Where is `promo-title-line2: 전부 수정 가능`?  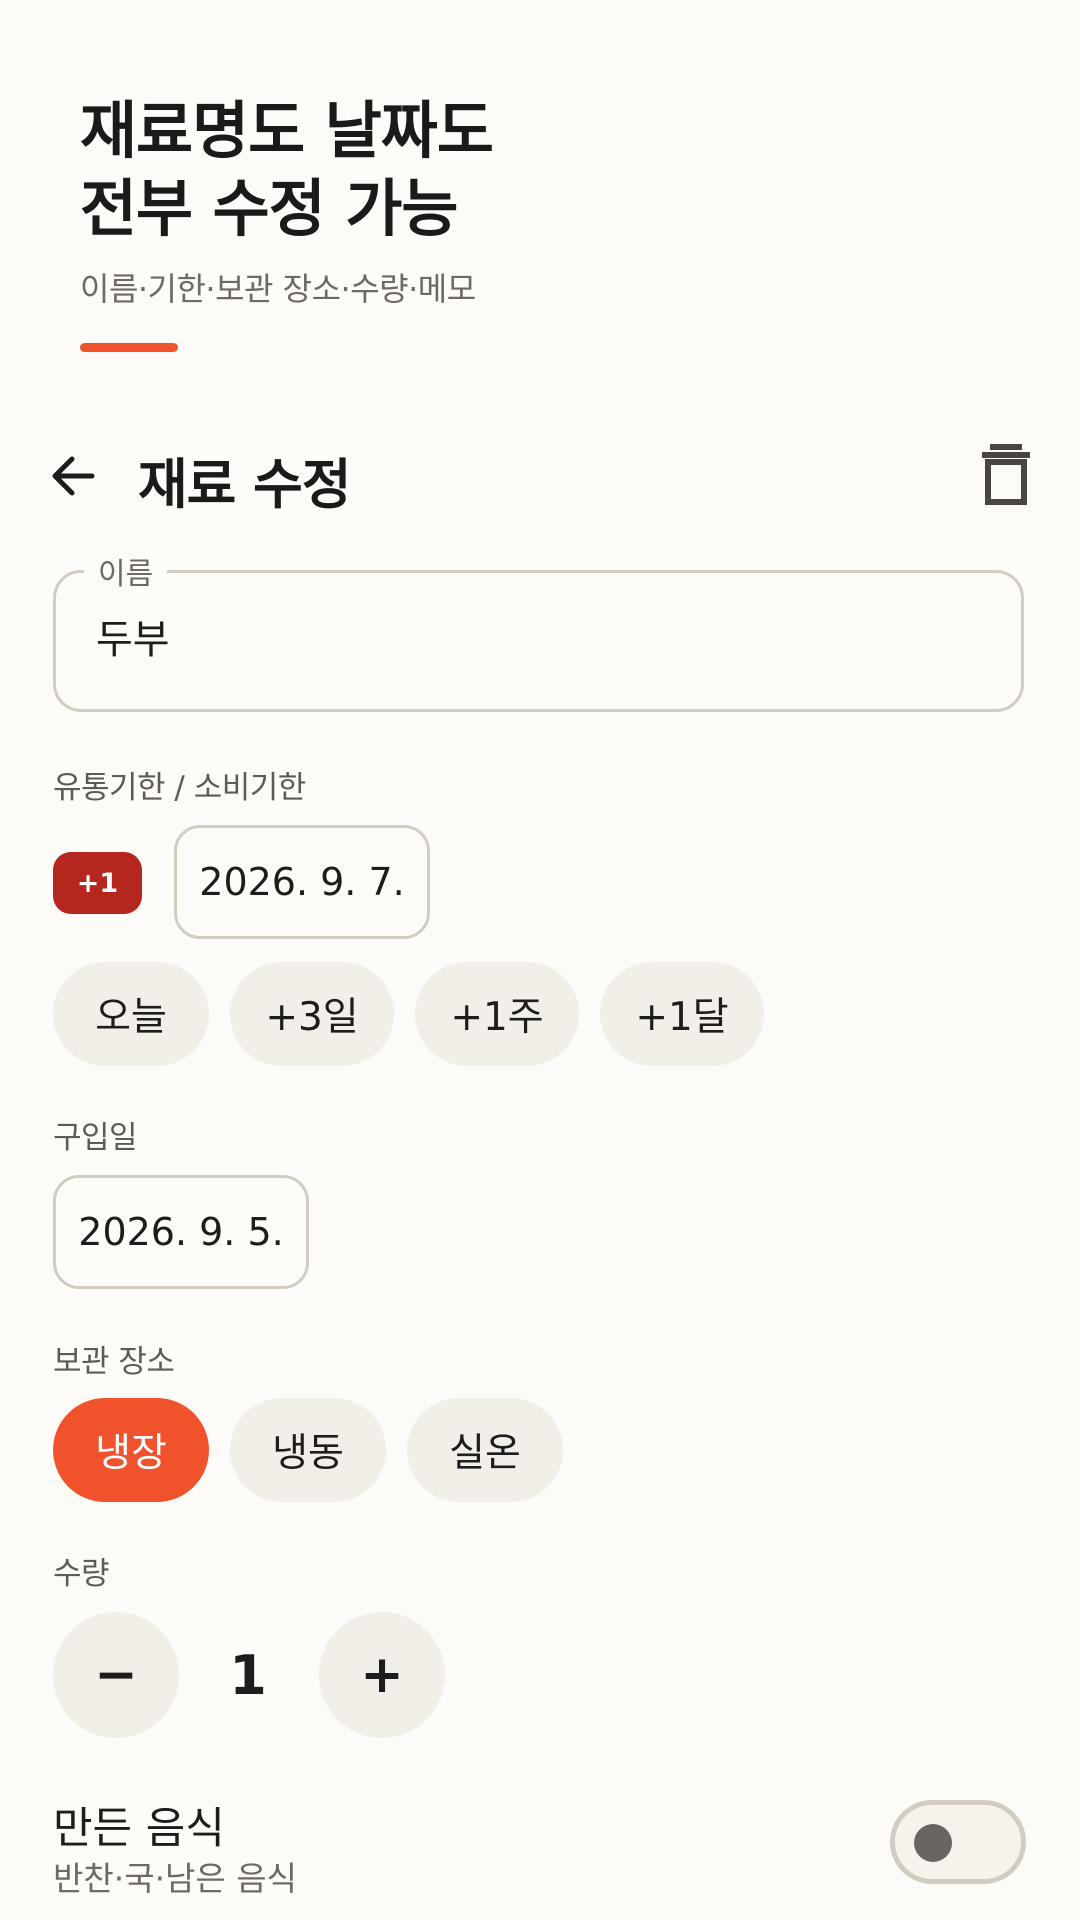
promo-title-line2: 전부 수정 가능 is located at coordinates (269, 208).